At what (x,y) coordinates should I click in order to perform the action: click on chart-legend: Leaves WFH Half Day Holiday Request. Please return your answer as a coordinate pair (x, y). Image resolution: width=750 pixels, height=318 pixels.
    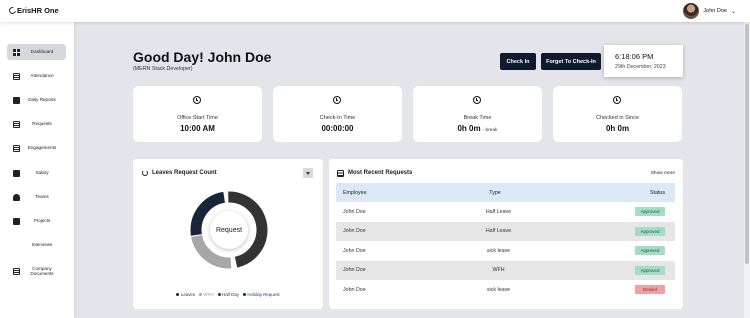
    Looking at the image, I should click on (228, 294).